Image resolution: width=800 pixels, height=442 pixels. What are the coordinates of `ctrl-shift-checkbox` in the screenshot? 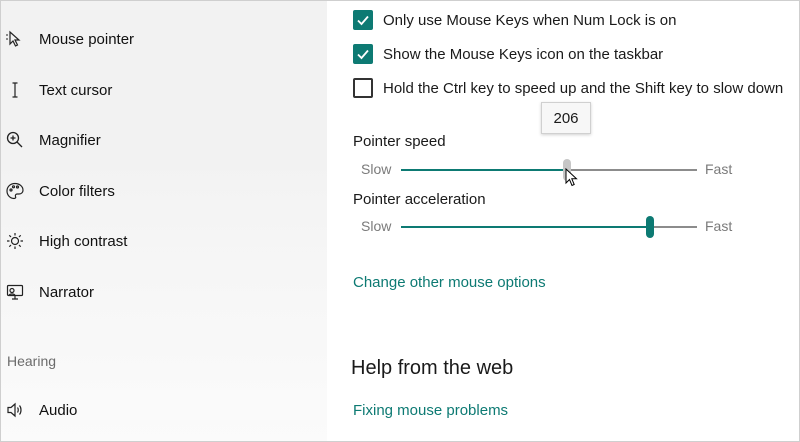 It's located at (363, 88).